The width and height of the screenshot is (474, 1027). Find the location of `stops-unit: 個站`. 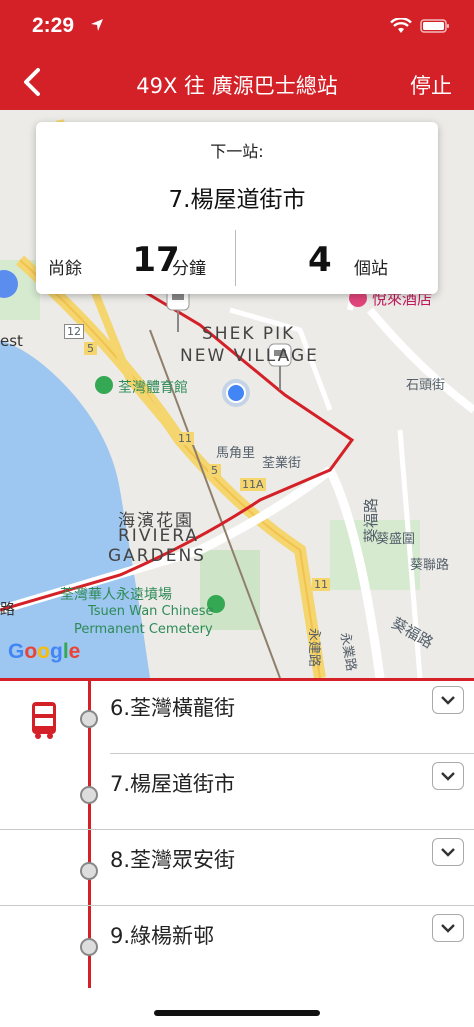

stops-unit: 個站 is located at coordinates (371, 269).